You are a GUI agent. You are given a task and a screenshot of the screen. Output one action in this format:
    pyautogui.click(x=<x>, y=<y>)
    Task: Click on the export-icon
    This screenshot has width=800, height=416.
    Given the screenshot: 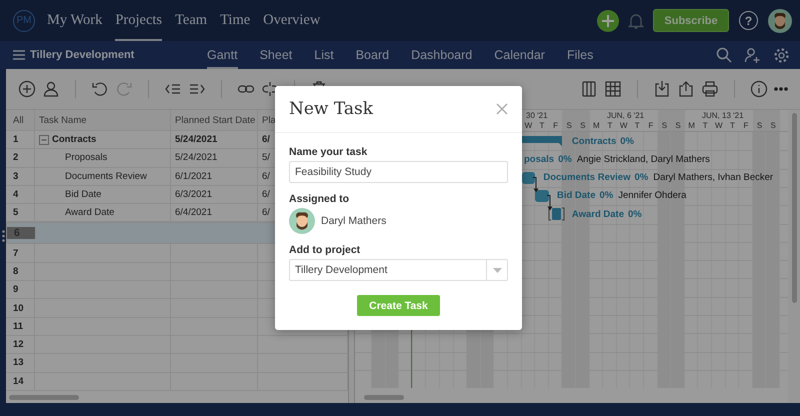 What is the action you would take?
    pyautogui.click(x=686, y=89)
    